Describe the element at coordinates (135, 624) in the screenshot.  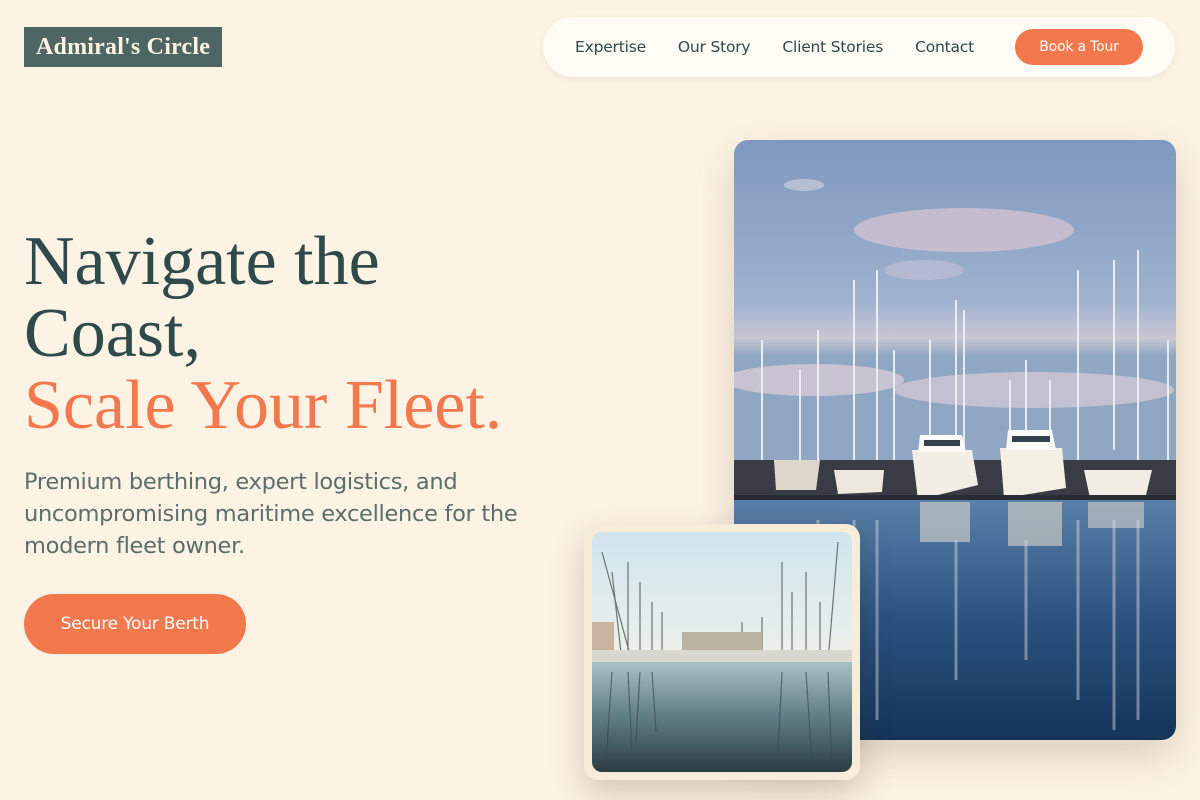
I see `secure-berth-button: Secure Your Berth` at that location.